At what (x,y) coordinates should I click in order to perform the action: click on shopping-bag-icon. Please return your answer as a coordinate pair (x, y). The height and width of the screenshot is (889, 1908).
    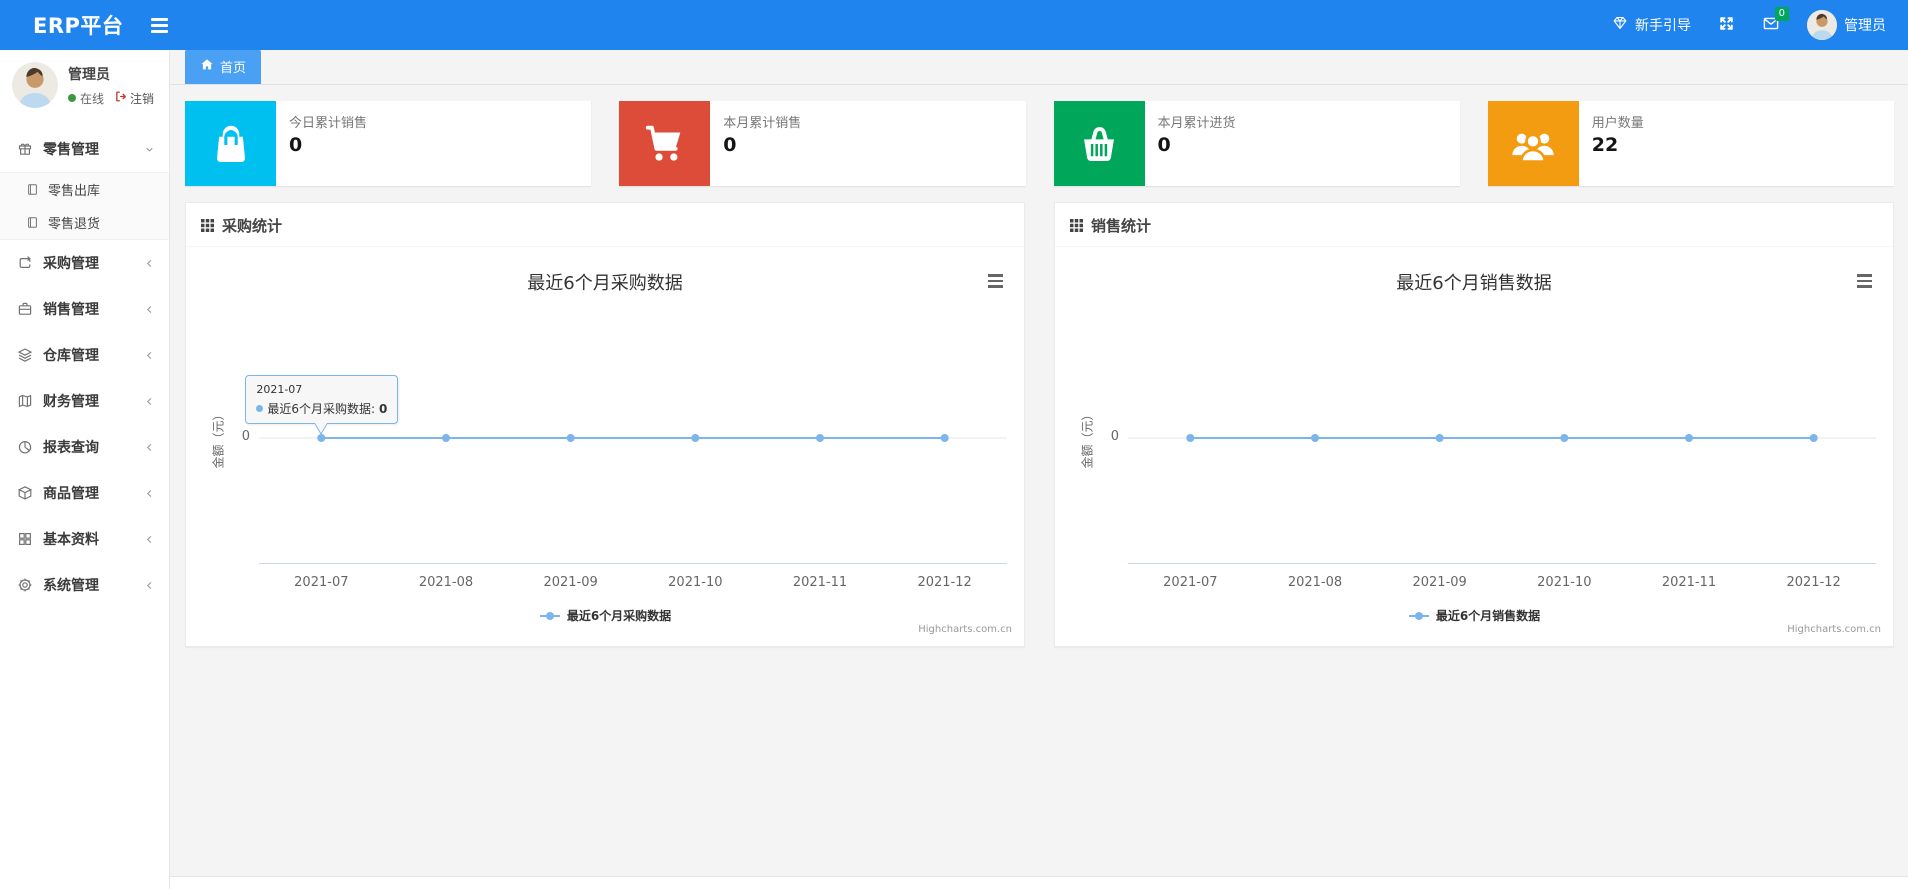
    Looking at the image, I should click on (230, 143).